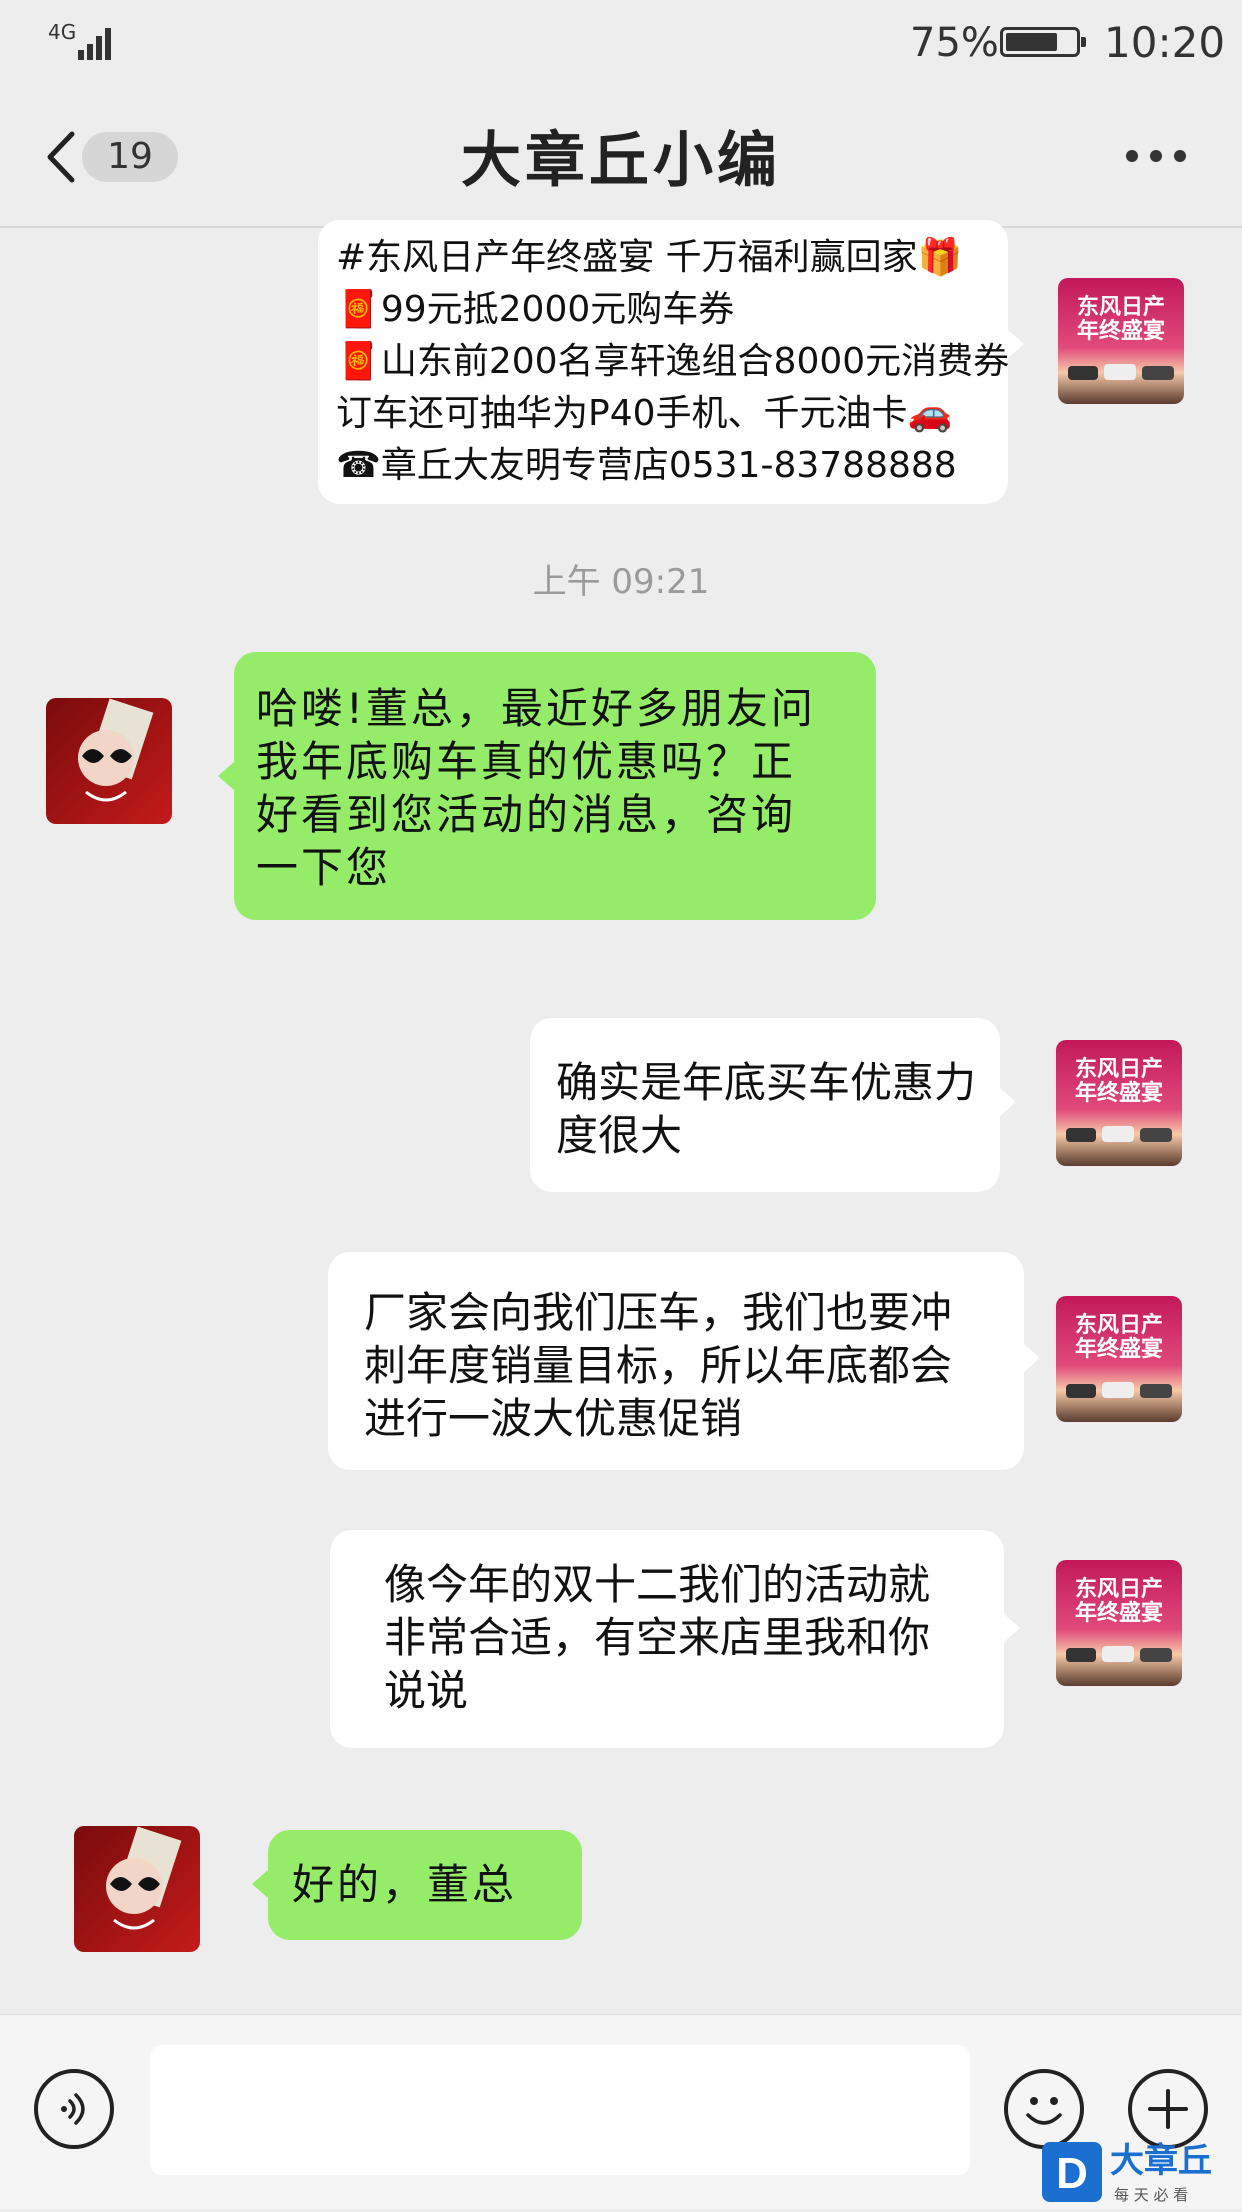 This screenshot has height=2212, width=1242. I want to click on message-bubble: 厂家会向我们压车，我们也要冲 刺年度销量目标，所以年底都会 进行一波大优惠促销, so click(676, 1361).